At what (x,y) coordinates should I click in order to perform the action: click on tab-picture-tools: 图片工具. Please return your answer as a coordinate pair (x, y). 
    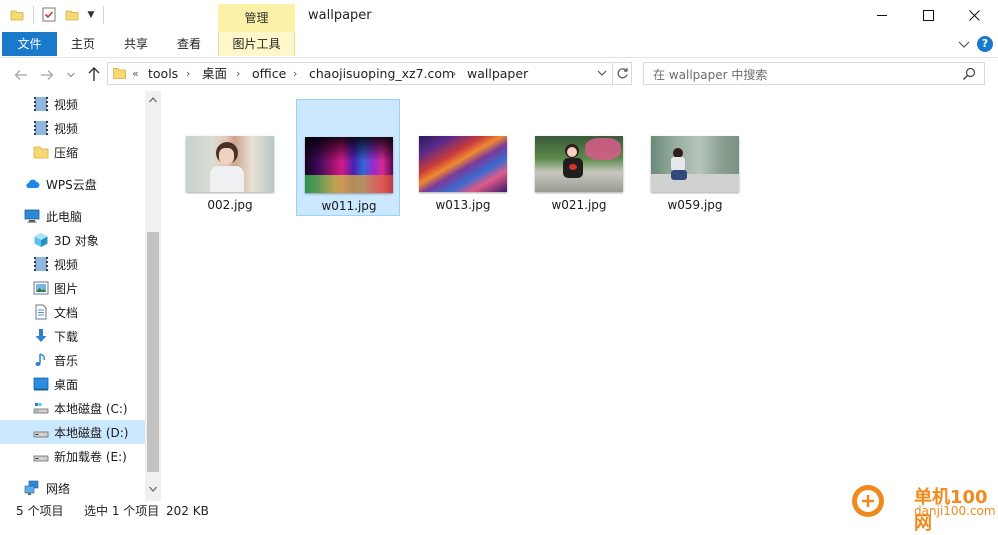
    Looking at the image, I should click on (256, 44).